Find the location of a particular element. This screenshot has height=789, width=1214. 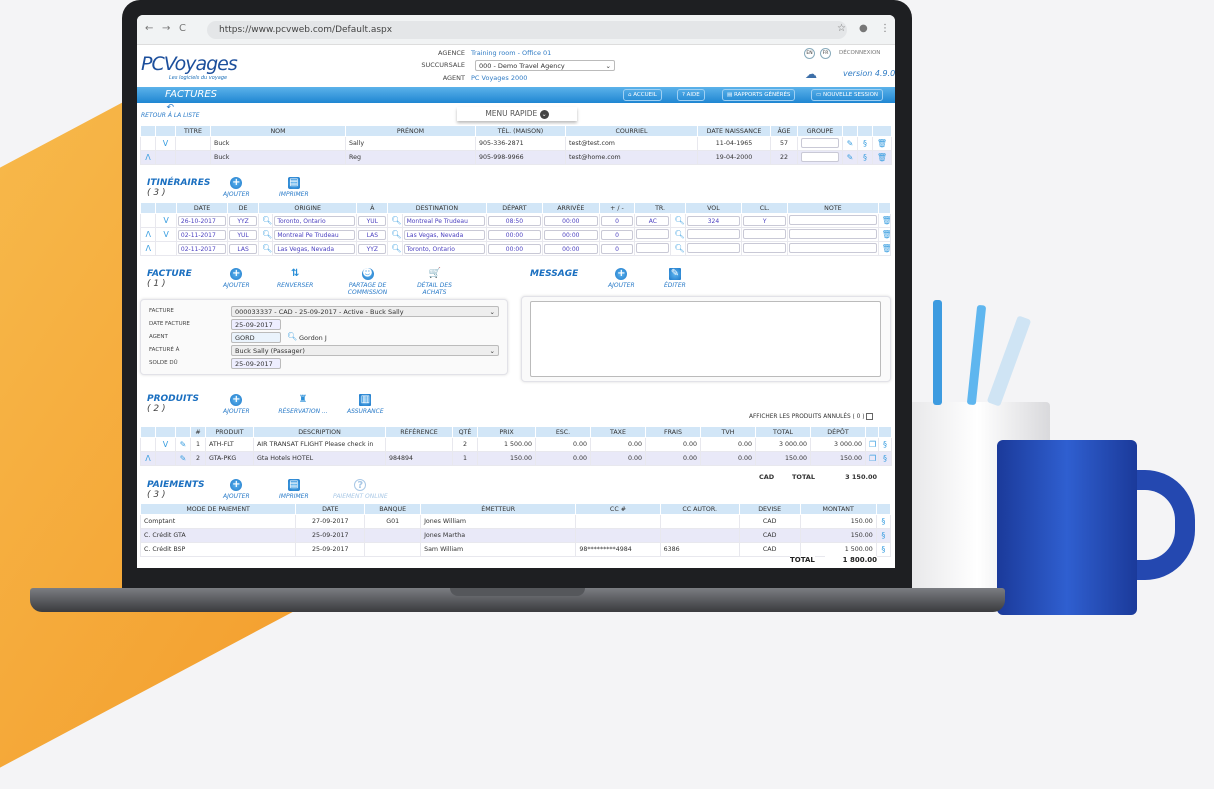

commission-button: ☻ PARTAGE DE COMMISSION is located at coordinates (367, 282).